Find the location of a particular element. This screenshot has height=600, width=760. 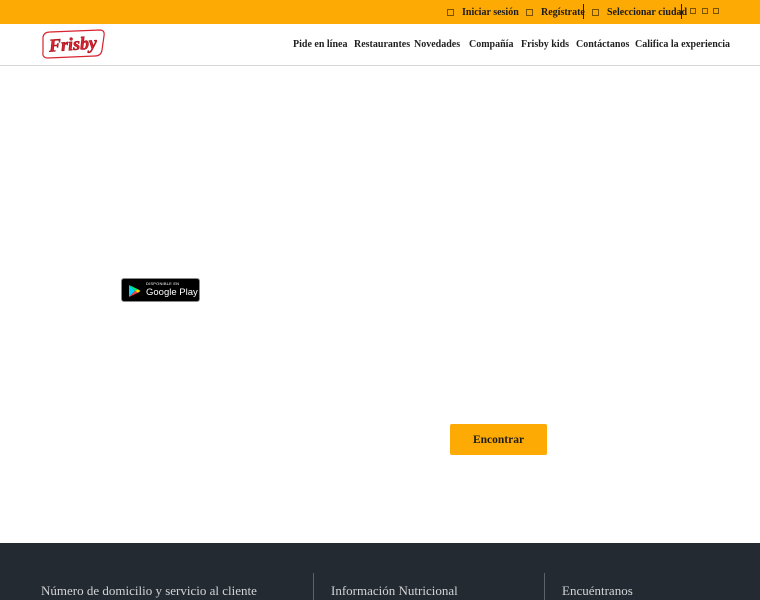

location-icon is located at coordinates (595, 12).